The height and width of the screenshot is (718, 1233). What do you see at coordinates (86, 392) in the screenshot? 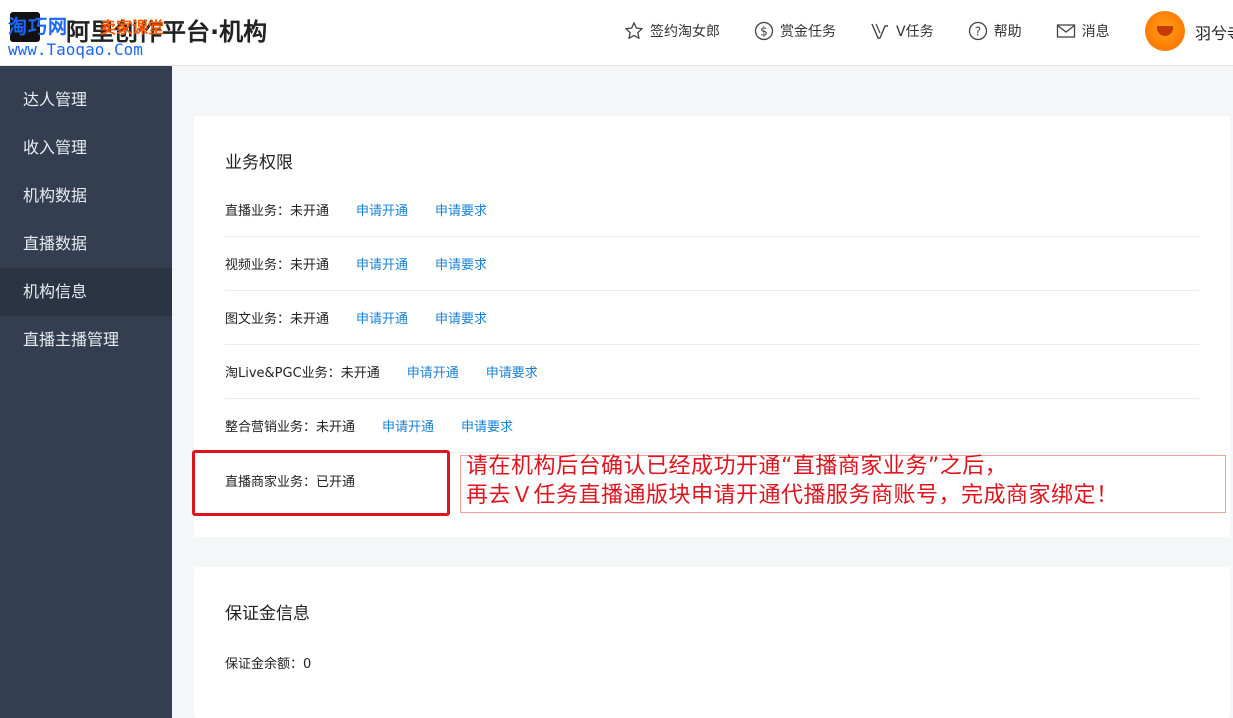
I see `sidebar: 达人管理 收入管理 机构数据 直播数据 机构信息 直播主播管理` at bounding box center [86, 392].